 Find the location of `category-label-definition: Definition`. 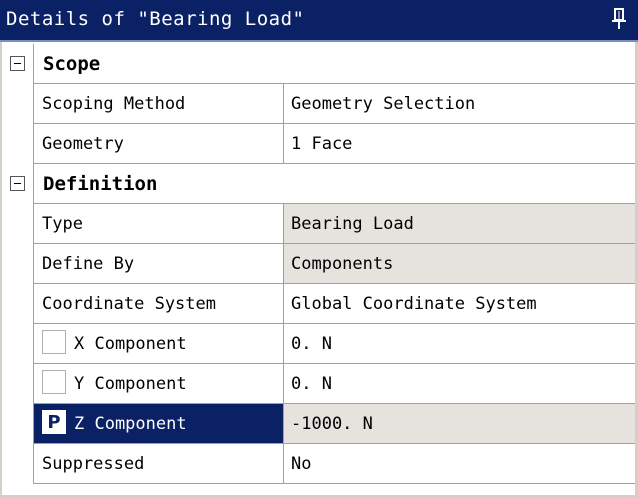

category-label-definition: Definition is located at coordinates (334, 184).